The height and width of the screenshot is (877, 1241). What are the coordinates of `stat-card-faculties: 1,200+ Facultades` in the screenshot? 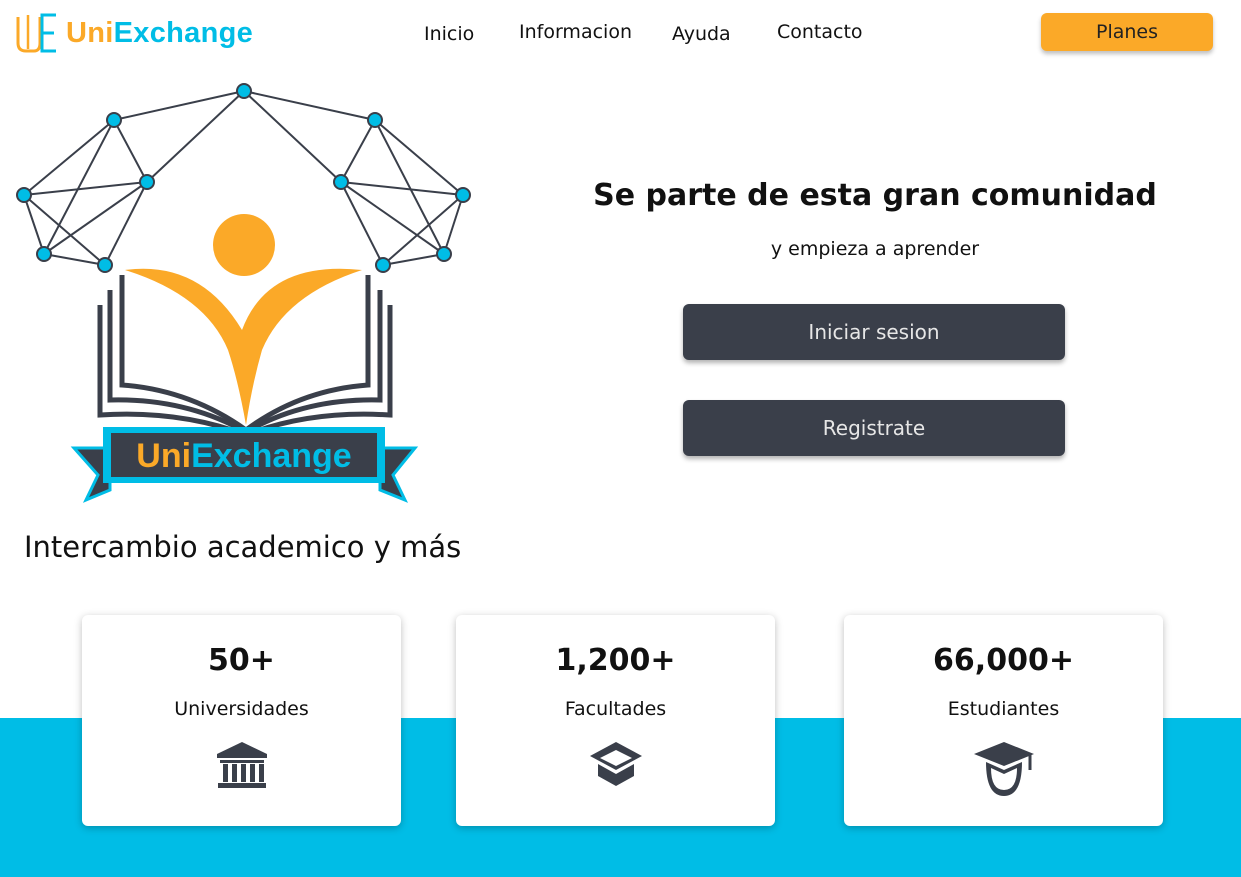 It's located at (615, 720).